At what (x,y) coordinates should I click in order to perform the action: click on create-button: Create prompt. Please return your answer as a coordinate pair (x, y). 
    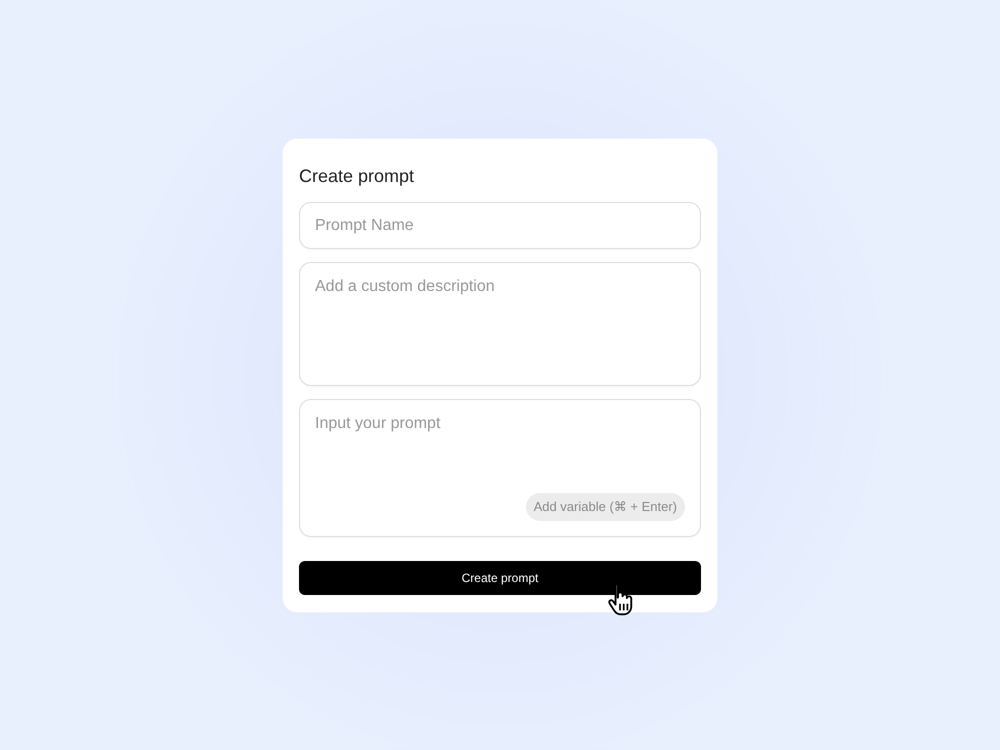
    Looking at the image, I should click on (500, 578).